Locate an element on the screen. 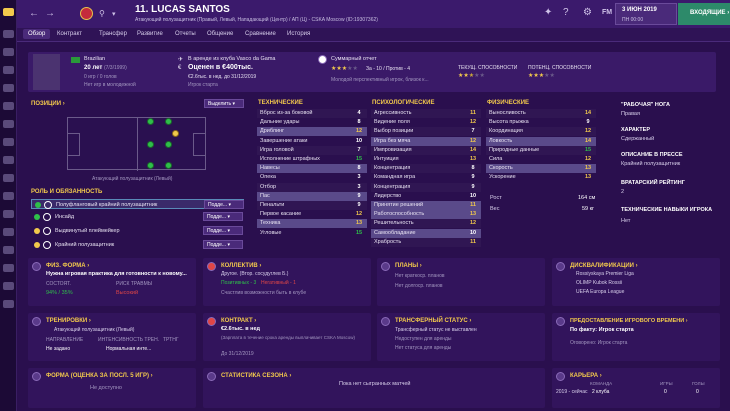 The width and height of the screenshot is (730, 411). attribute-row: Техника 13 is located at coordinates (312, 224).